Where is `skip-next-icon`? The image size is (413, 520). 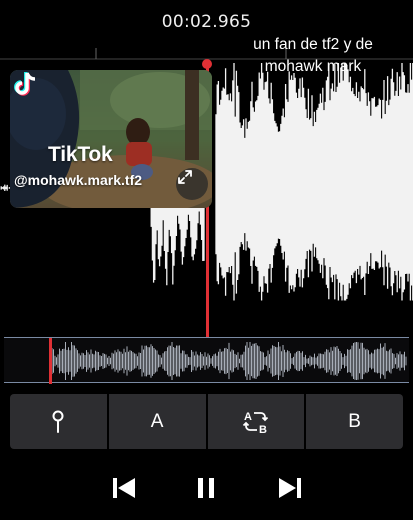
skip-next-icon is located at coordinates (290, 488).